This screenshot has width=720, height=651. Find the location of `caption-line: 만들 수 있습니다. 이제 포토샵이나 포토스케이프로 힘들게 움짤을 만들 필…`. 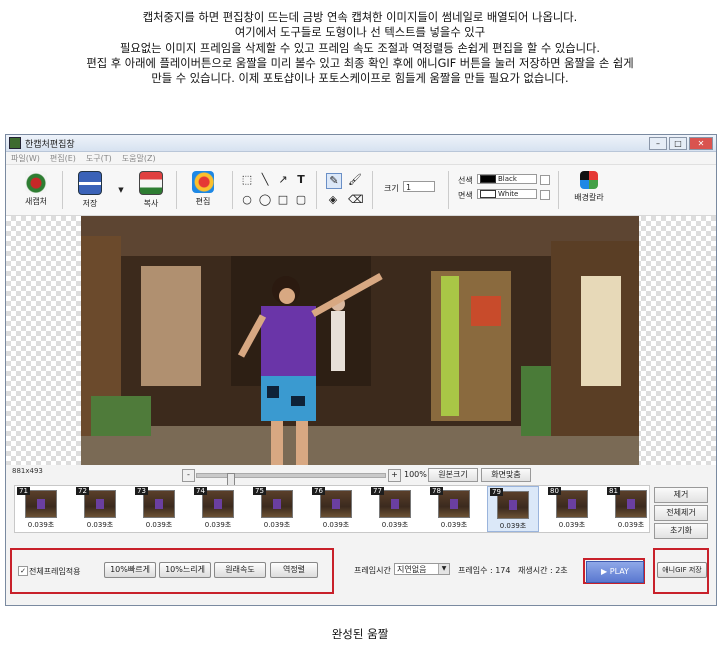

caption-line: 만들 수 있습니다. 이제 포토샵이나 포토스케이프로 힘들게 움짤을 만들 필… is located at coordinates (360, 79).